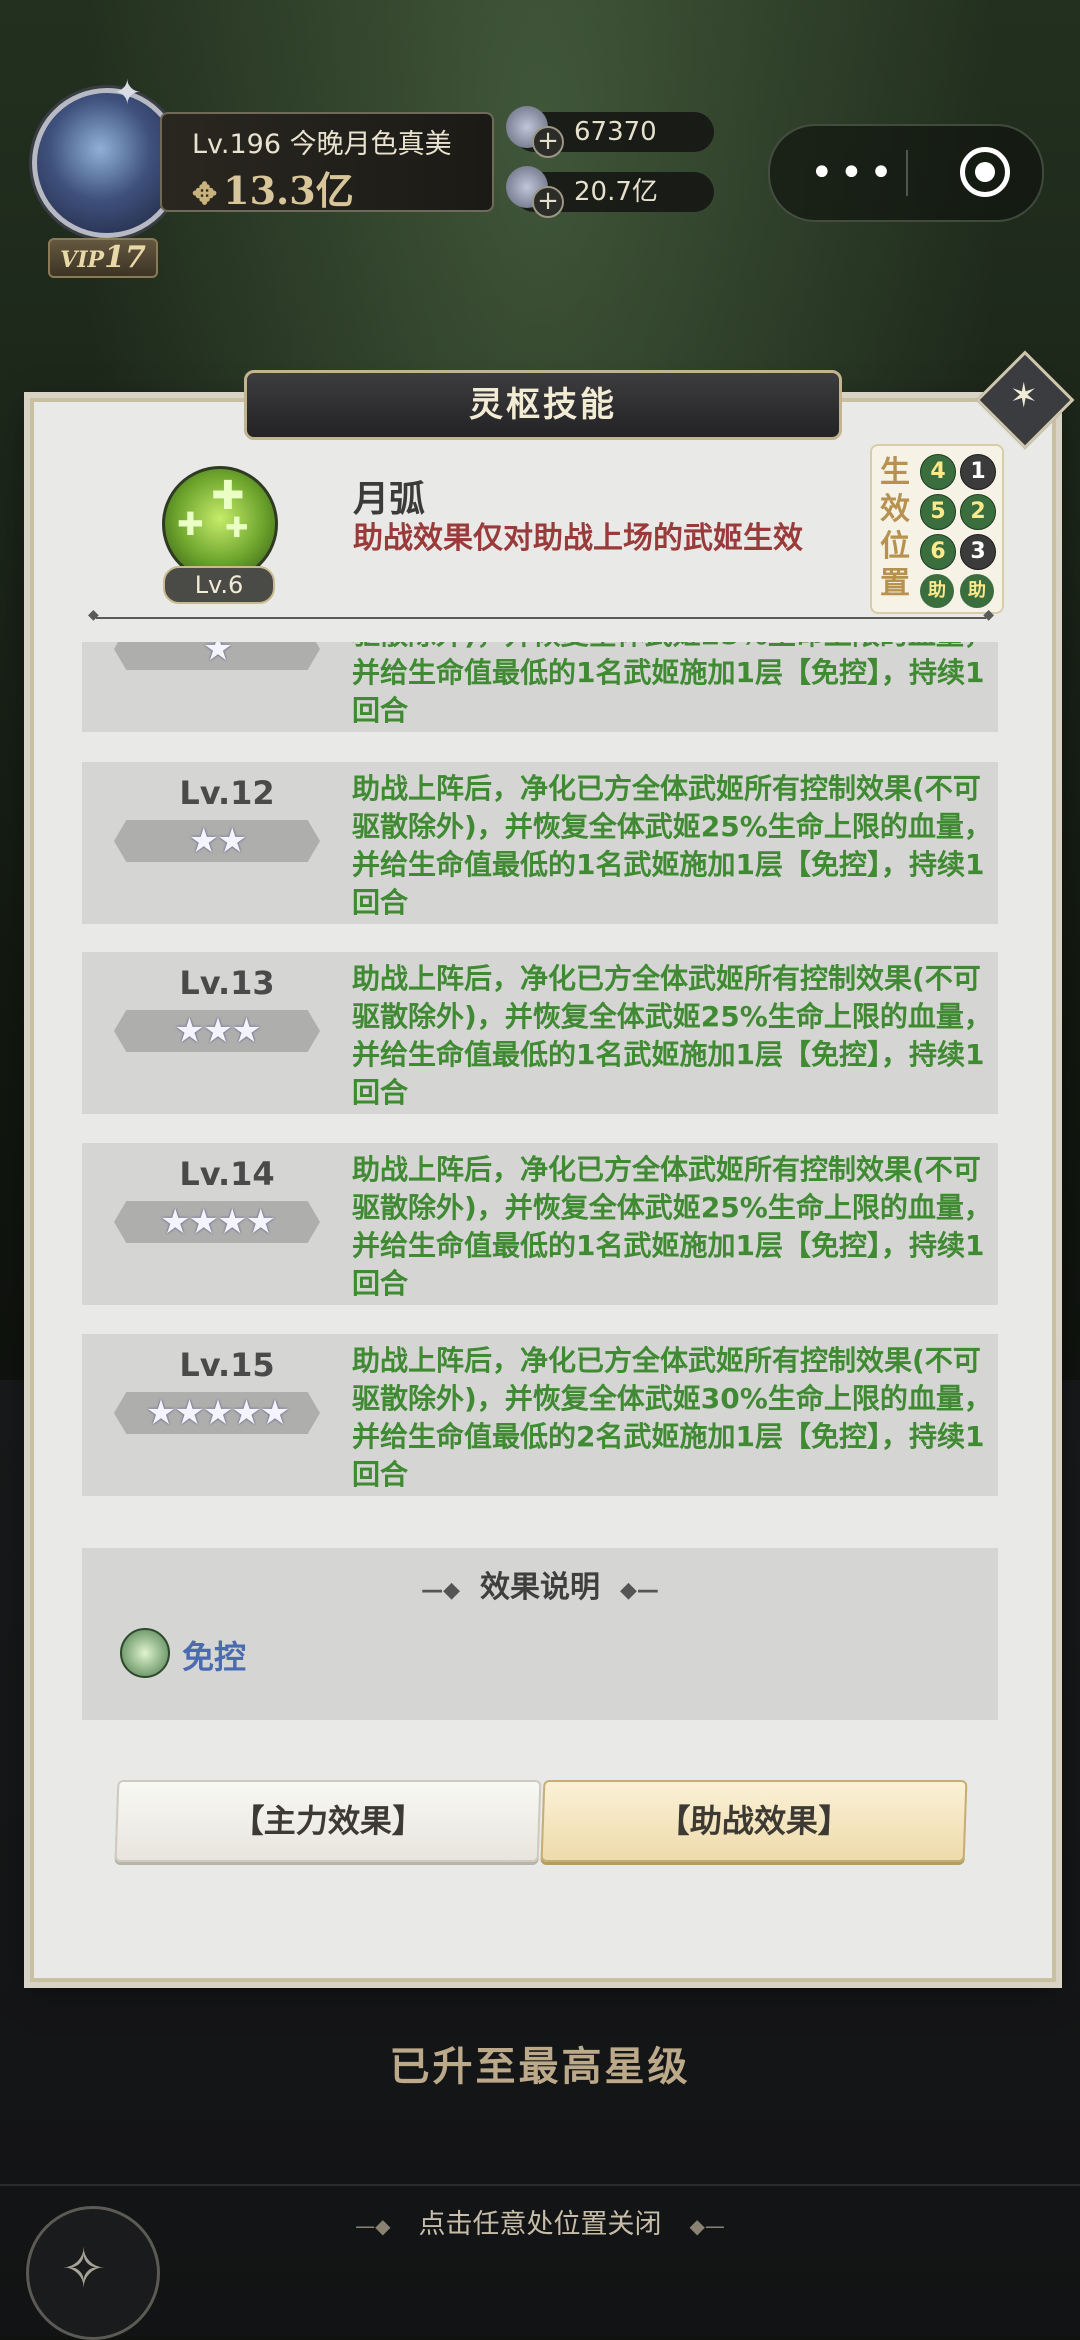 The image size is (1080, 2340). I want to click on star-icons: ★★, so click(218, 841).